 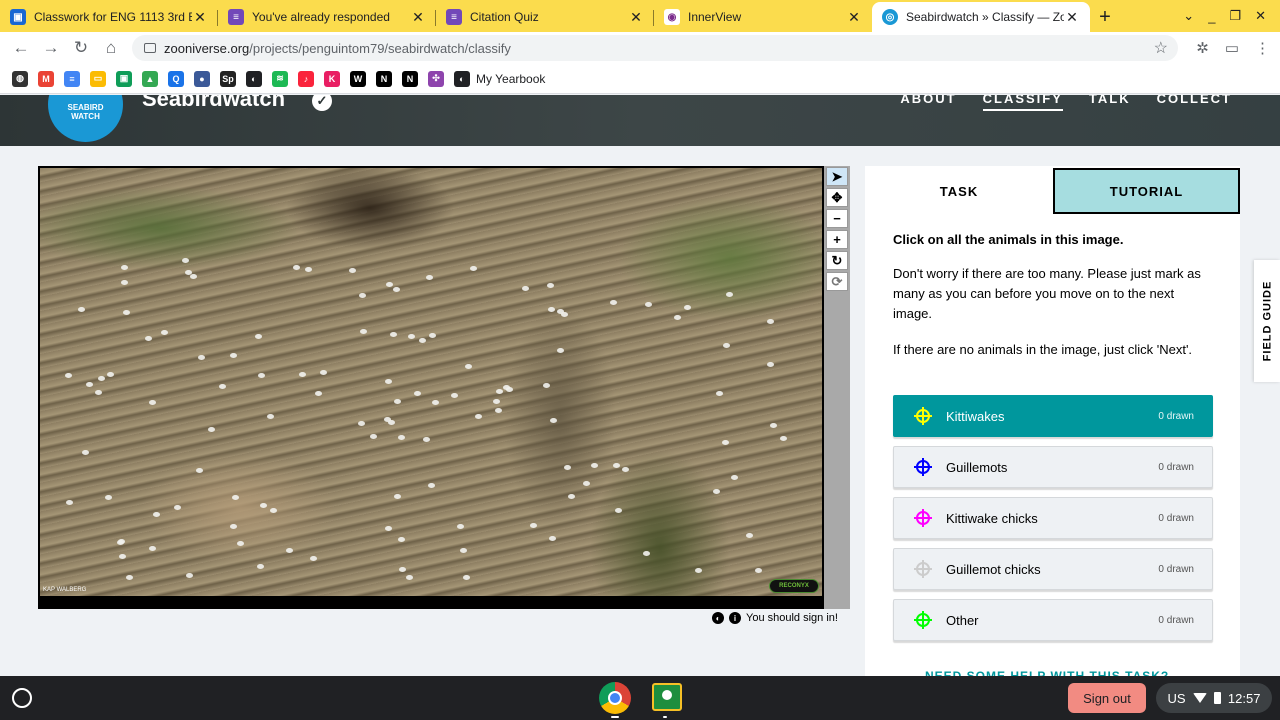 I want to click on forward-icon: →, so click(x=51, y=48).